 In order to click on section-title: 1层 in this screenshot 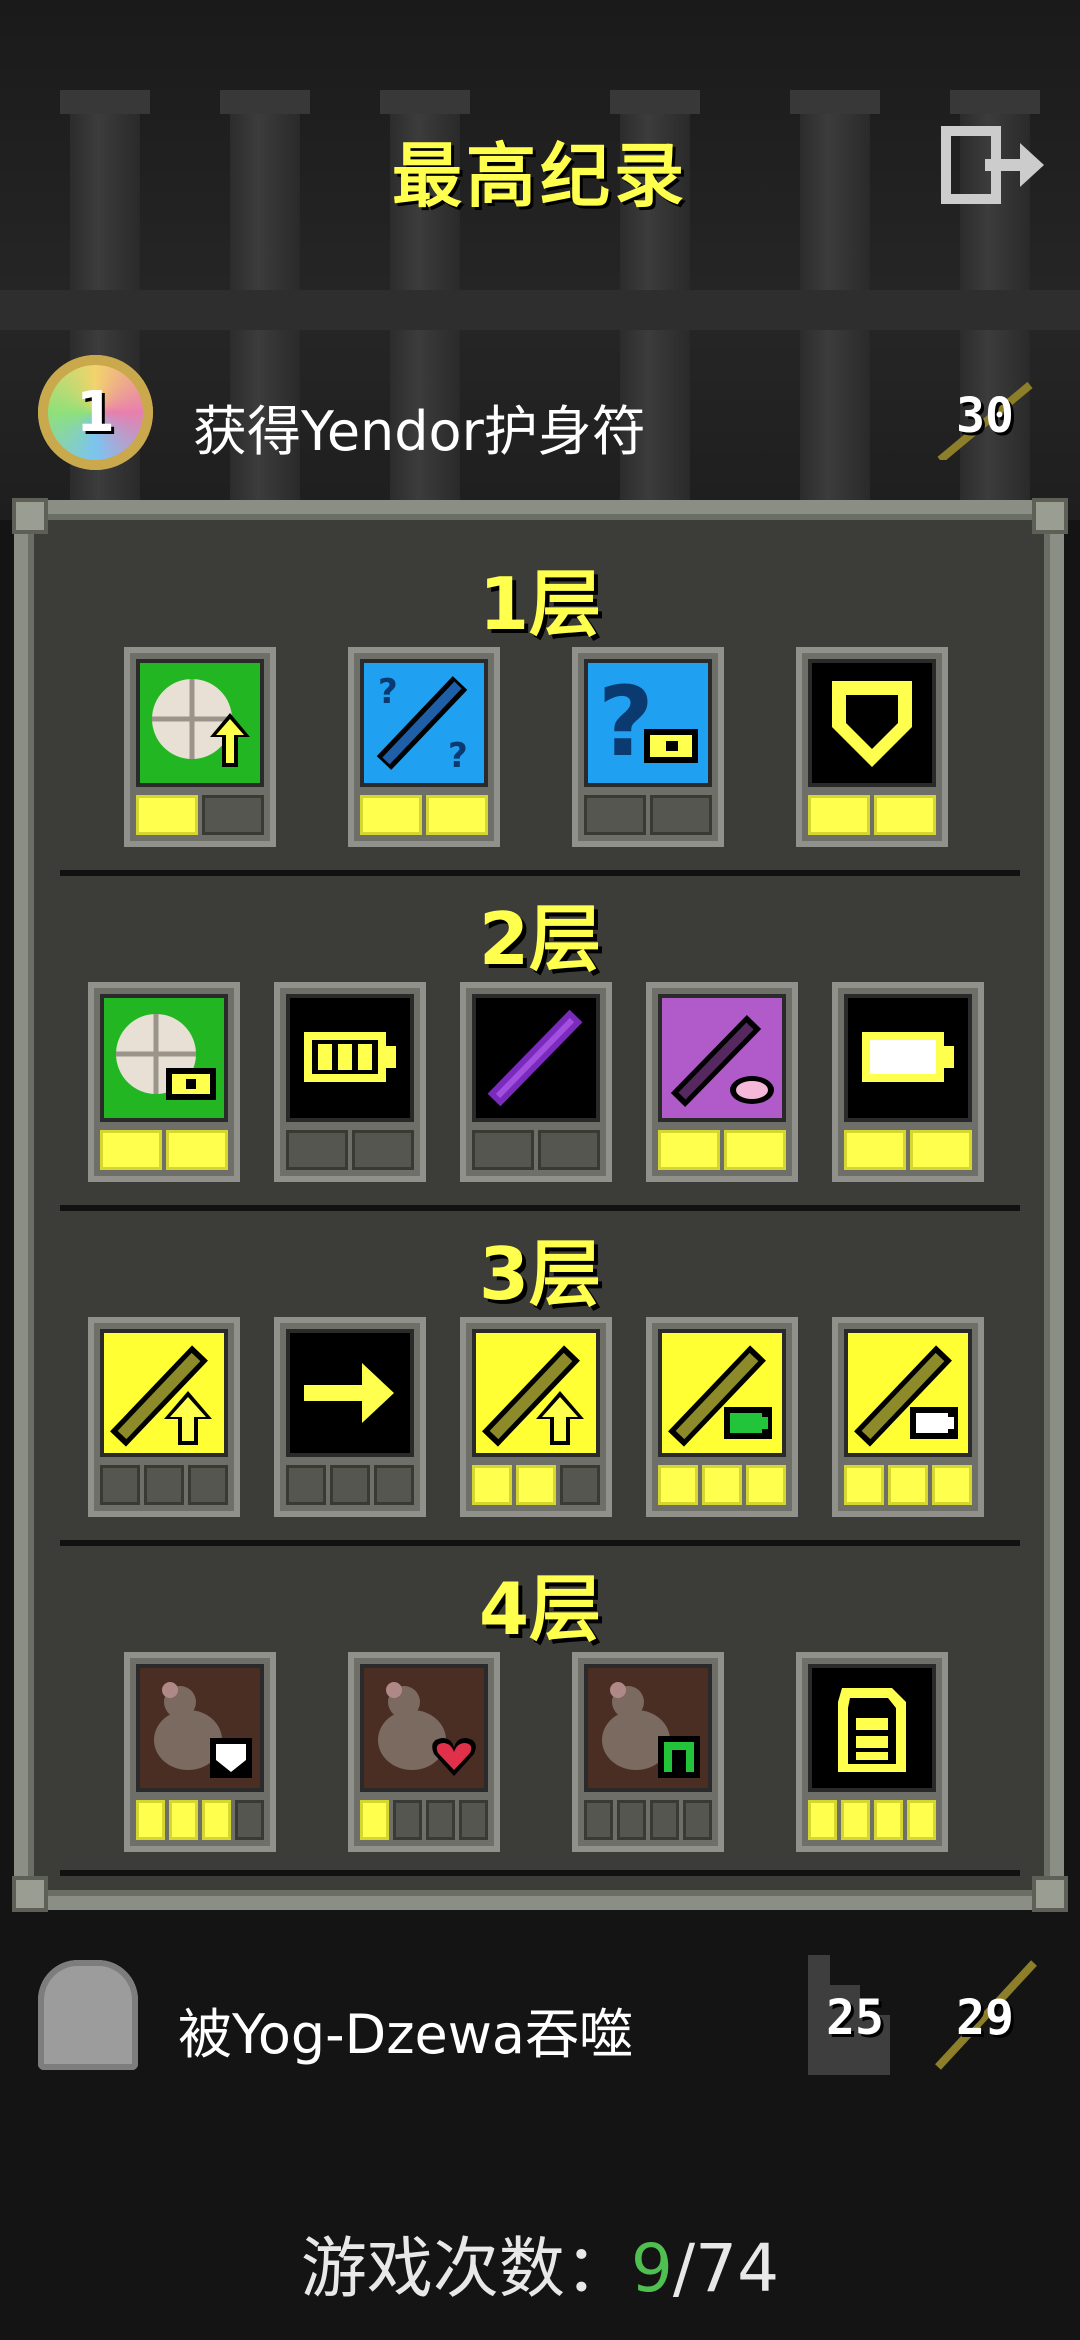, I will do `click(540, 604)`.